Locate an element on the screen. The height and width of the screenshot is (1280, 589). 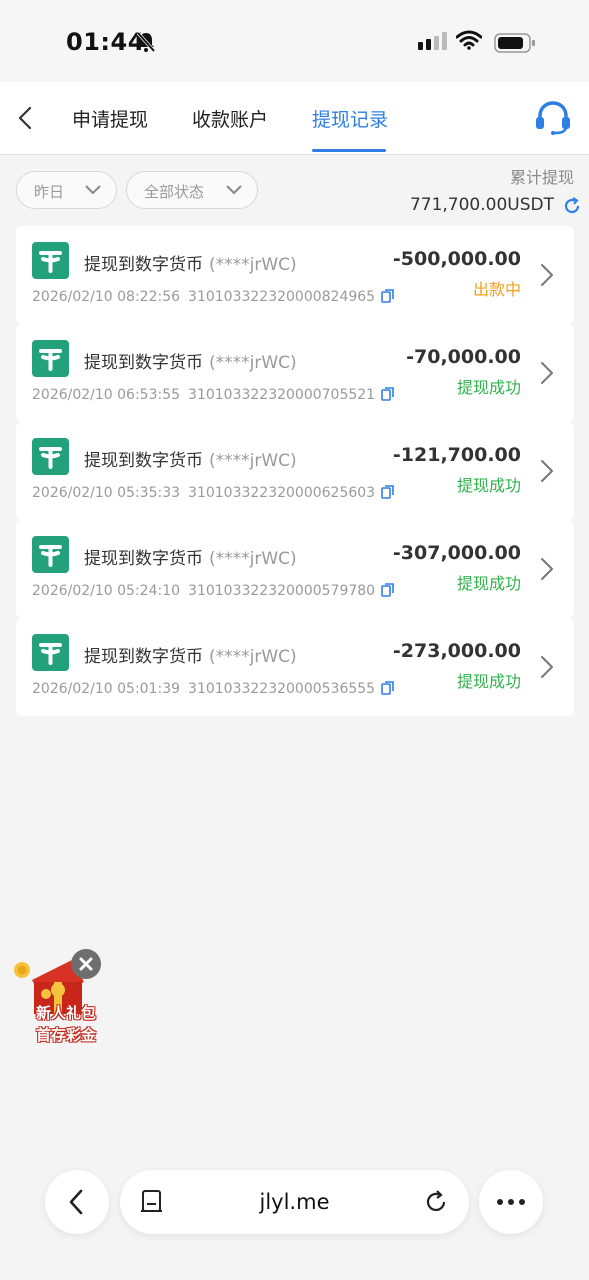
record-meta: 2026/02/10 05:35:33 310103322320000625603 is located at coordinates (213, 492).